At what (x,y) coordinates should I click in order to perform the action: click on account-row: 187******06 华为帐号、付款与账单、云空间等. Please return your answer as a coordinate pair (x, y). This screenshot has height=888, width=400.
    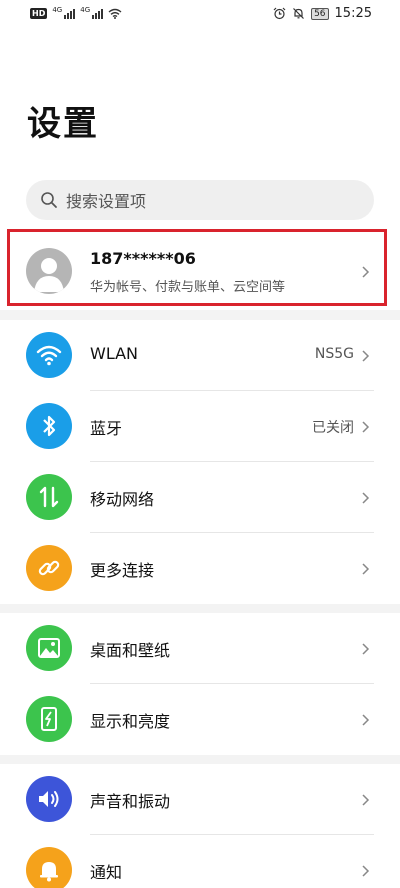
    Looking at the image, I should click on (200, 268).